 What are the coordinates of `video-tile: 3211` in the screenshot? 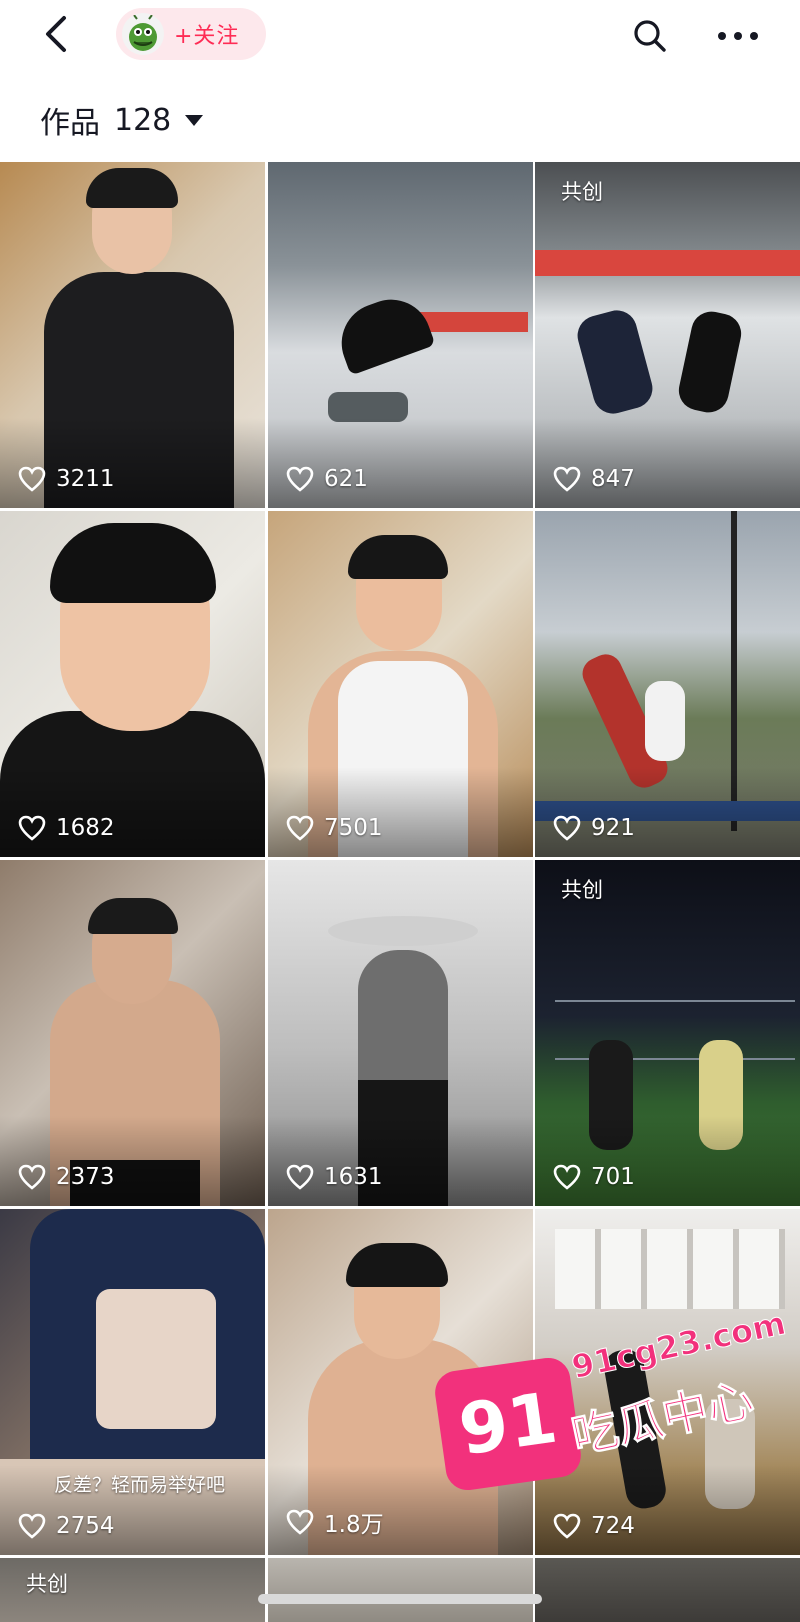 It's located at (132, 335).